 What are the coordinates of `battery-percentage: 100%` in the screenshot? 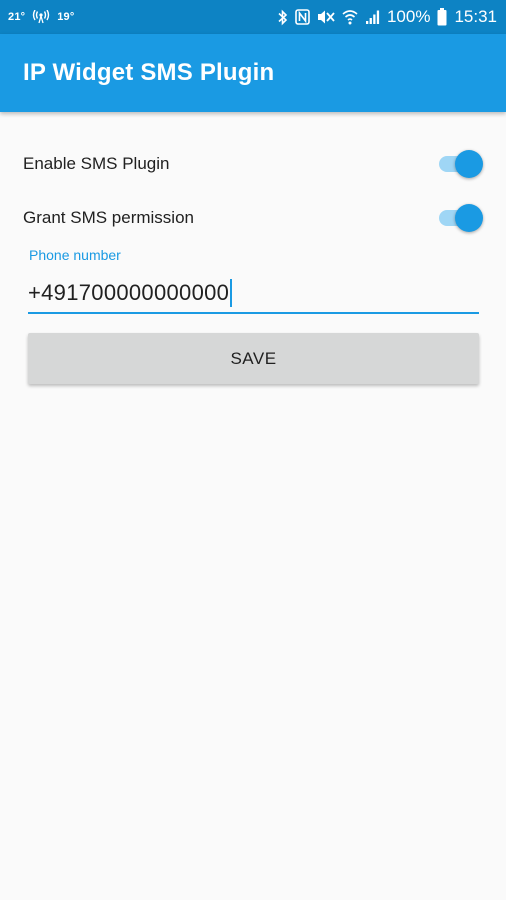 It's located at (408, 16).